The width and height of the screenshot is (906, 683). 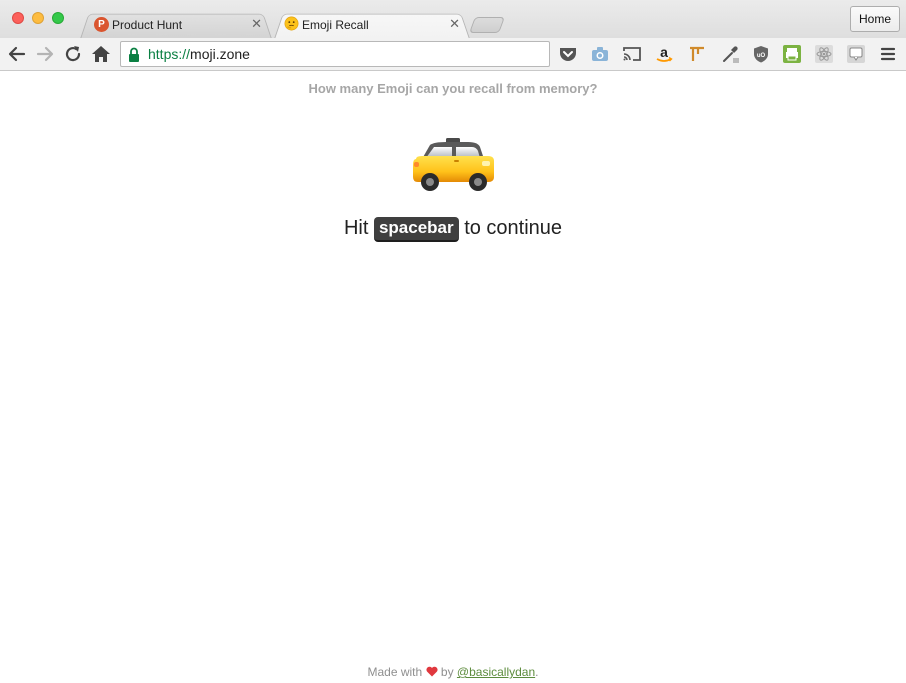 I want to click on heart-icon, so click(x=431, y=671).